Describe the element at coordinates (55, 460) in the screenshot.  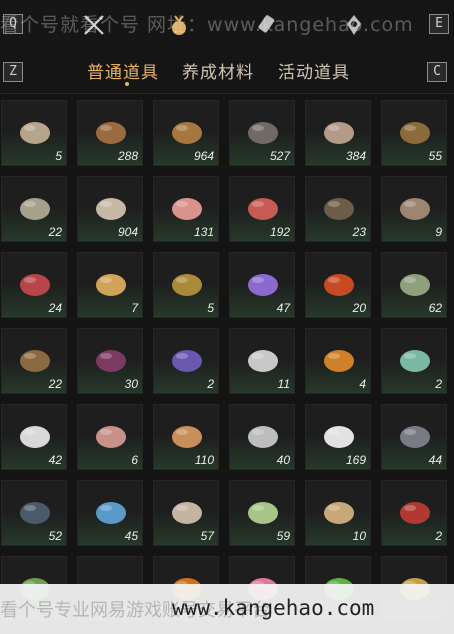
I see `item-count: 42` at that location.